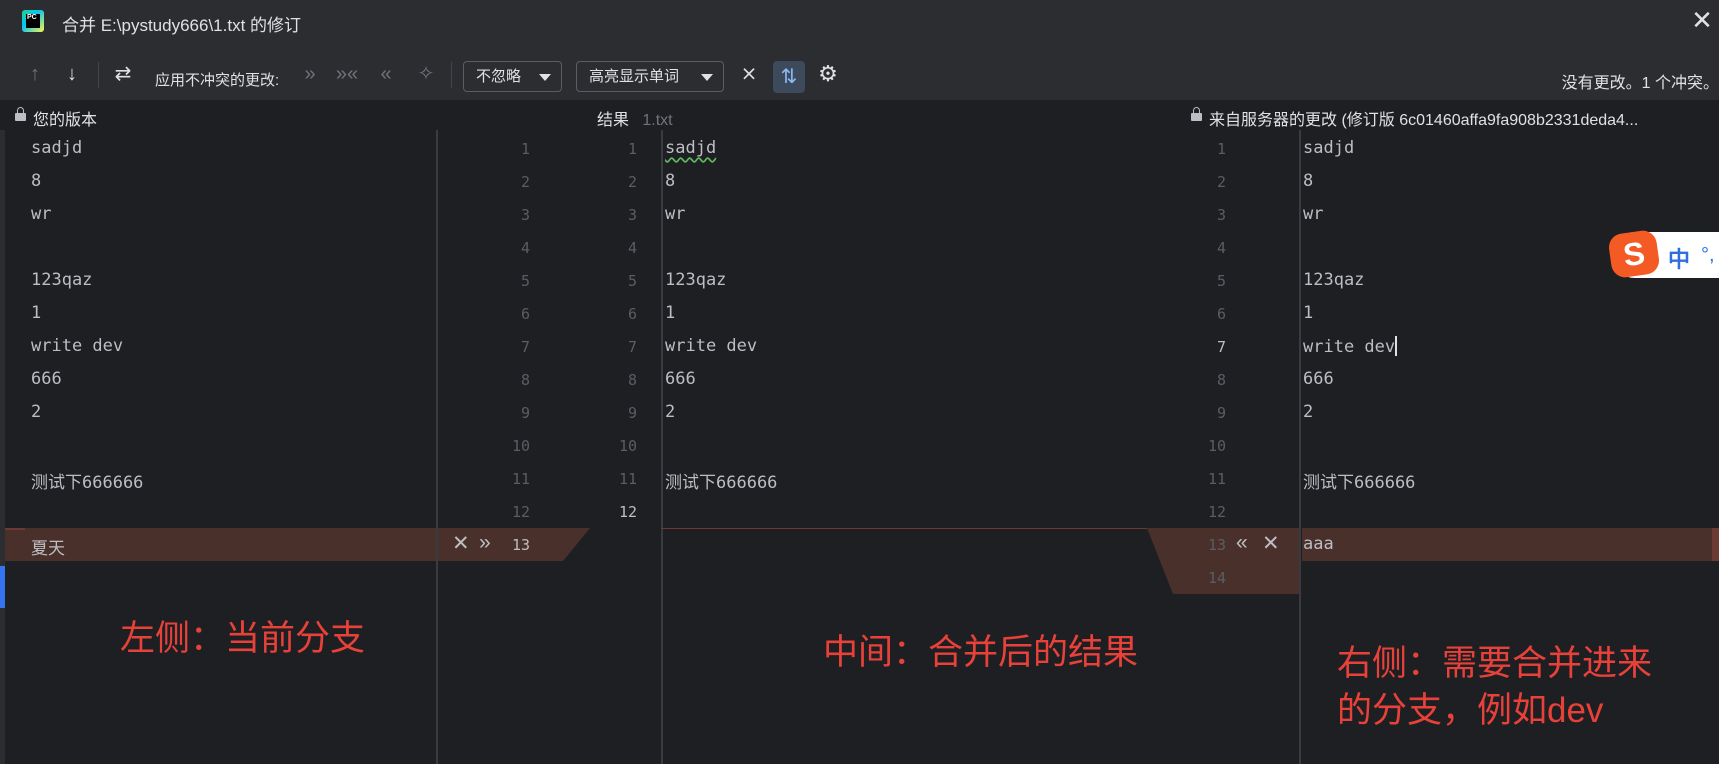  Describe the element at coordinates (2, 587) in the screenshot. I see `outer-accent-strip` at that location.